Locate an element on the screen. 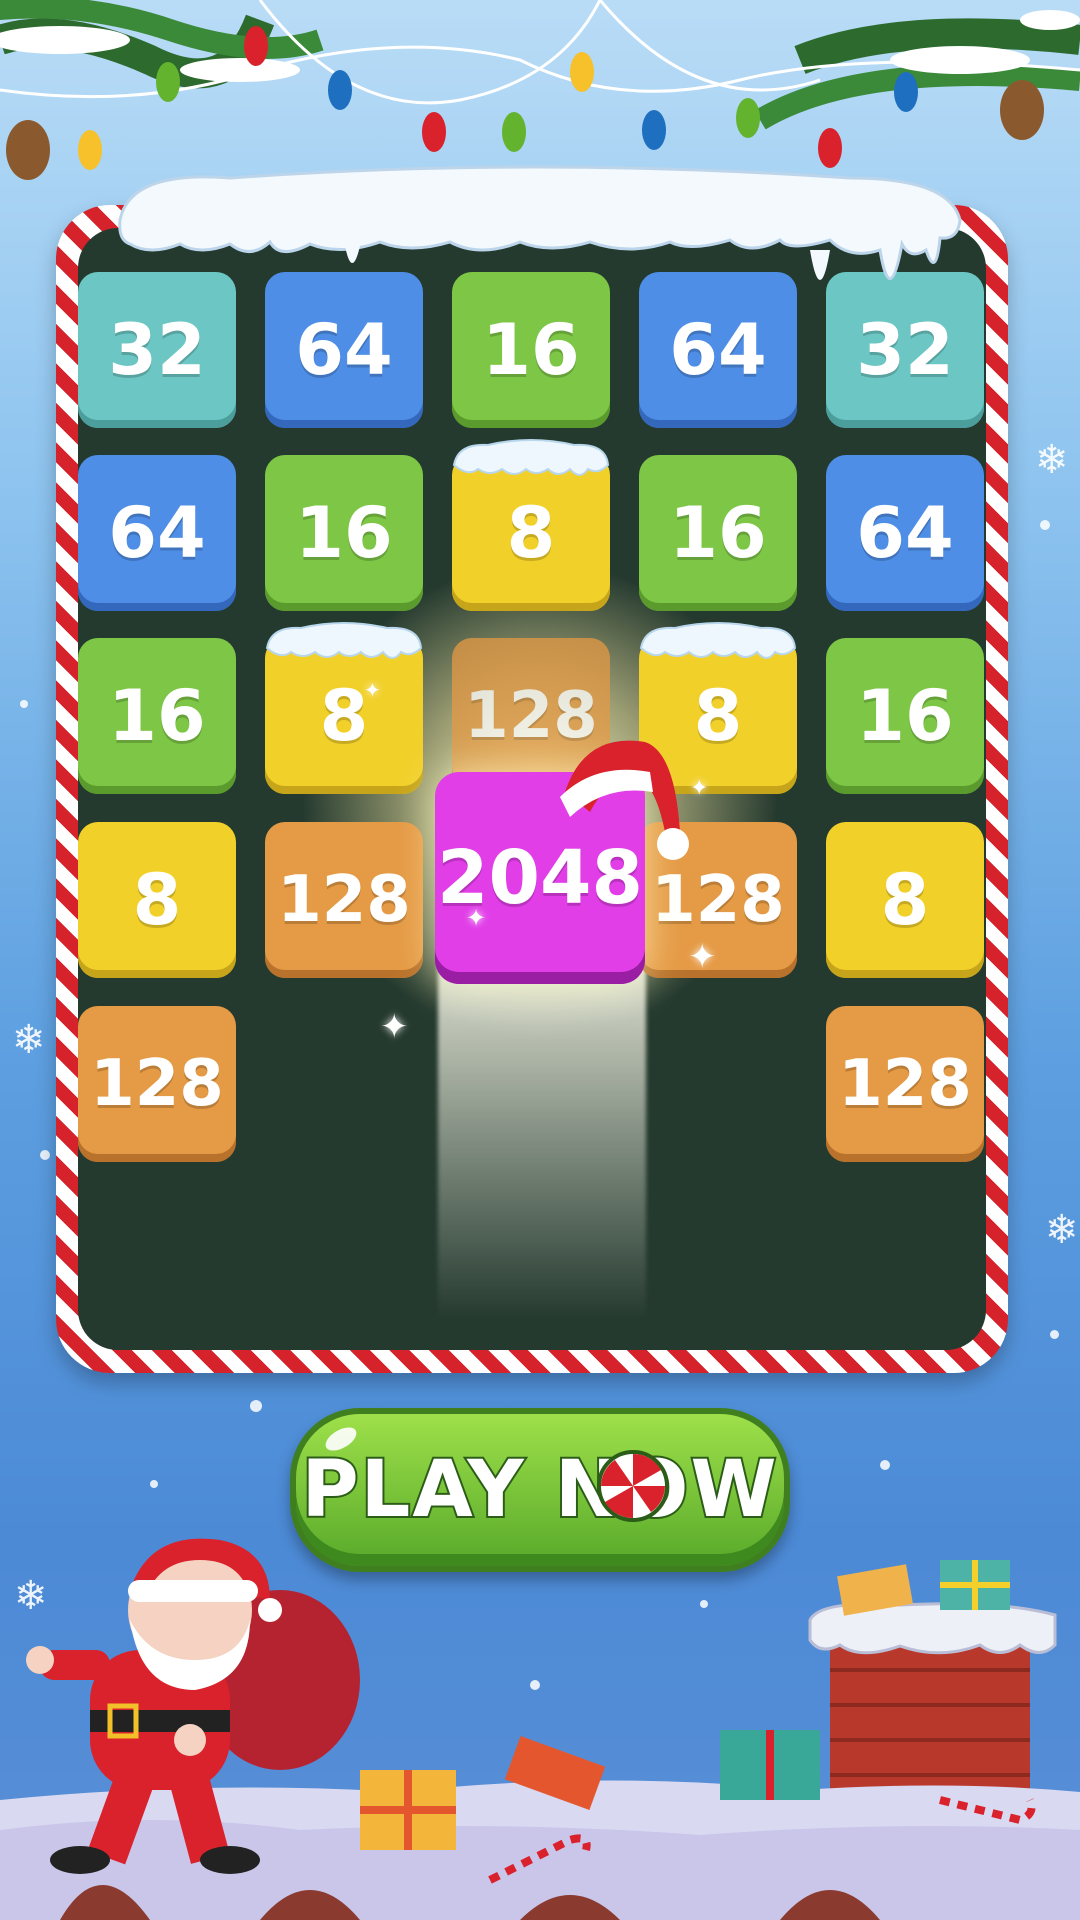  play-now-label: PLAY NOW is located at coordinates (539, 1490).